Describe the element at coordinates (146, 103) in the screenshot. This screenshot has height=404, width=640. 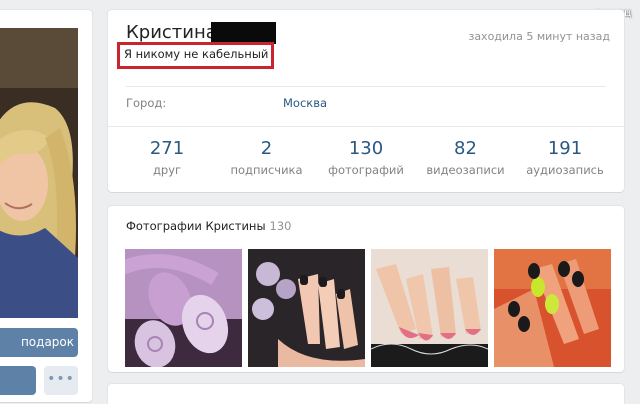
I see `city-label: Город:` at that location.